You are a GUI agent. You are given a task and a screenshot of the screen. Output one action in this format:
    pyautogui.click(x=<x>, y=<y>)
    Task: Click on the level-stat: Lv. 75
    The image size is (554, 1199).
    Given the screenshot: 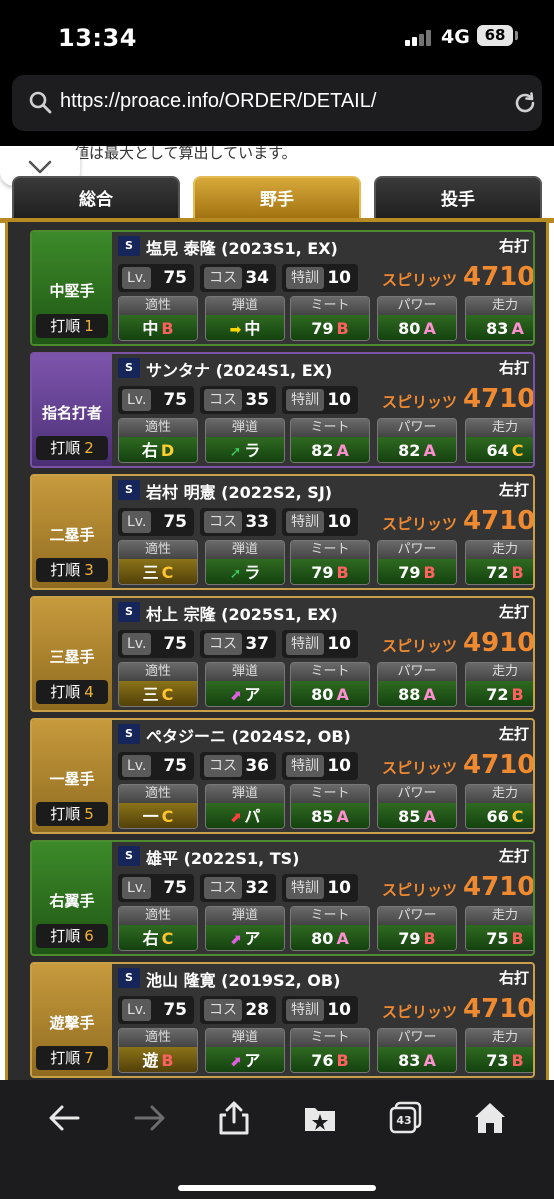 What is the action you would take?
    pyautogui.click(x=156, y=278)
    